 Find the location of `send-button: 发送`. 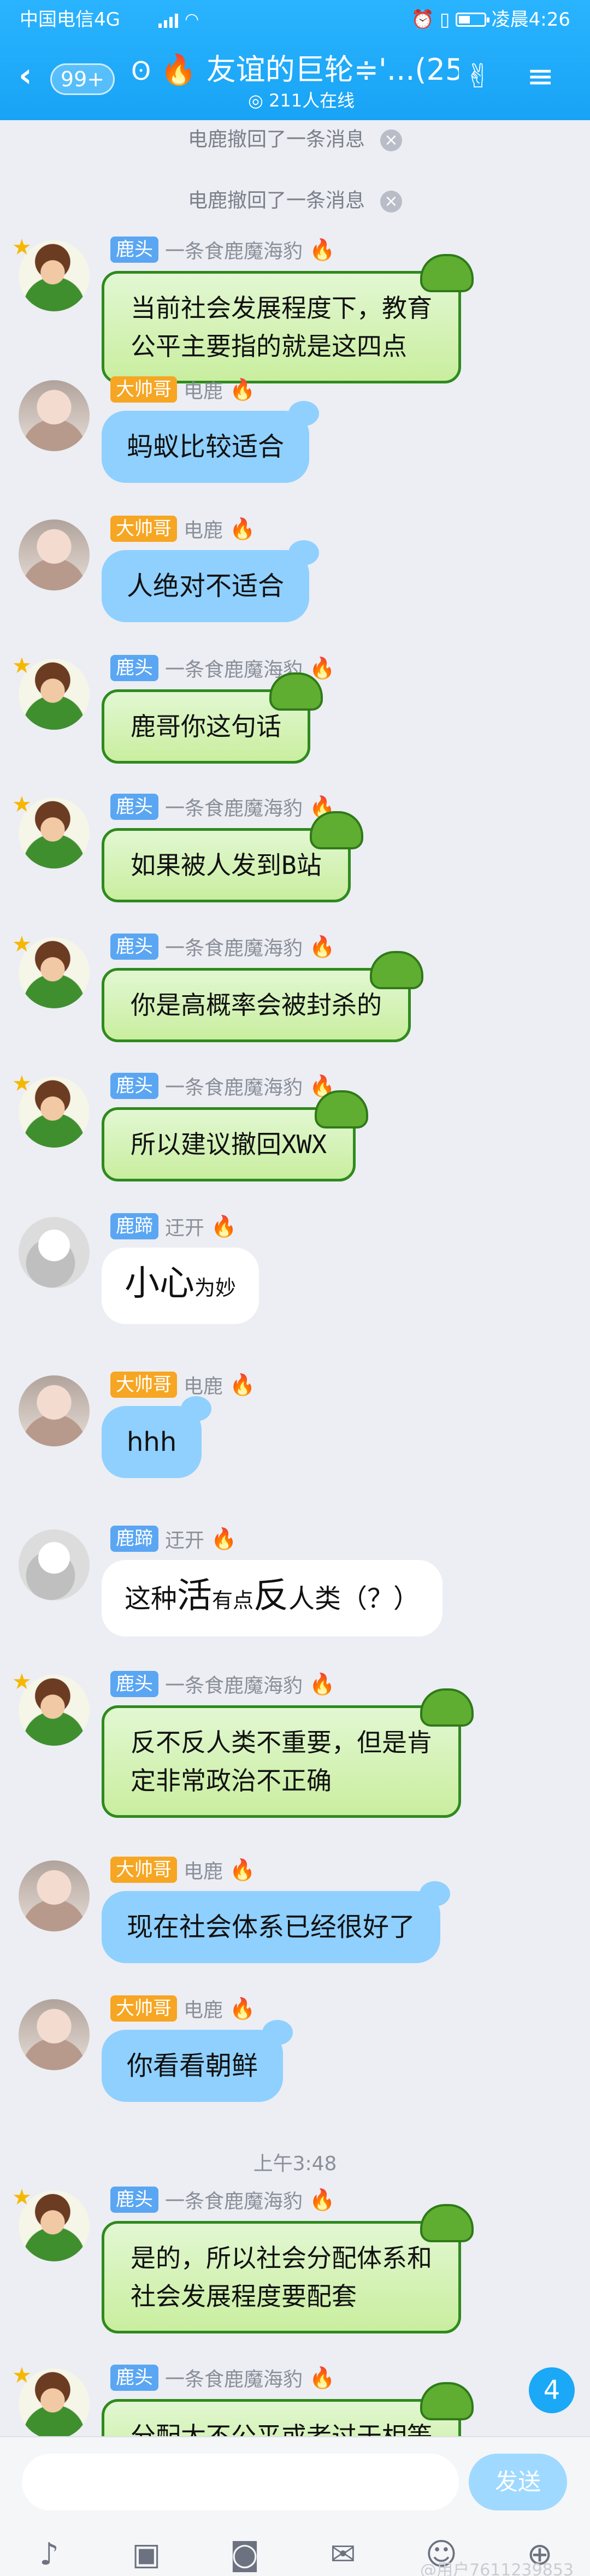

send-button: 发送 is located at coordinates (518, 2482).